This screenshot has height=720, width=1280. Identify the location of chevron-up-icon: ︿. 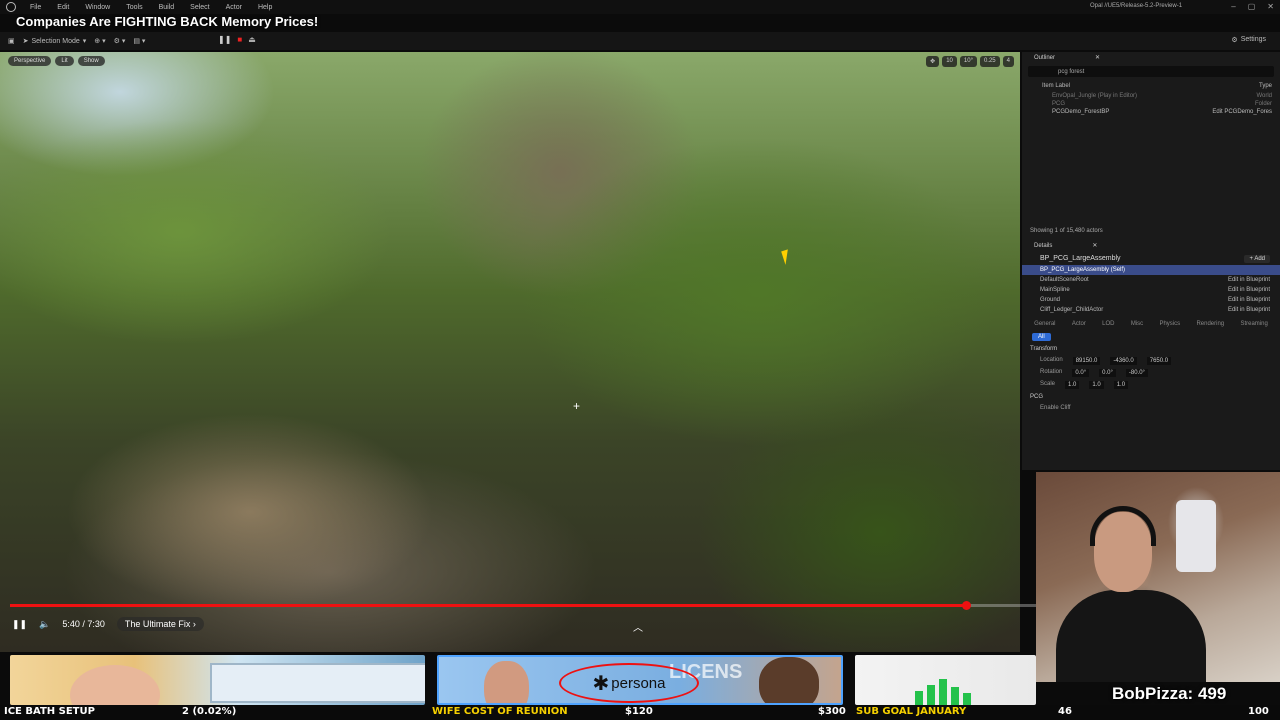
(638, 626).